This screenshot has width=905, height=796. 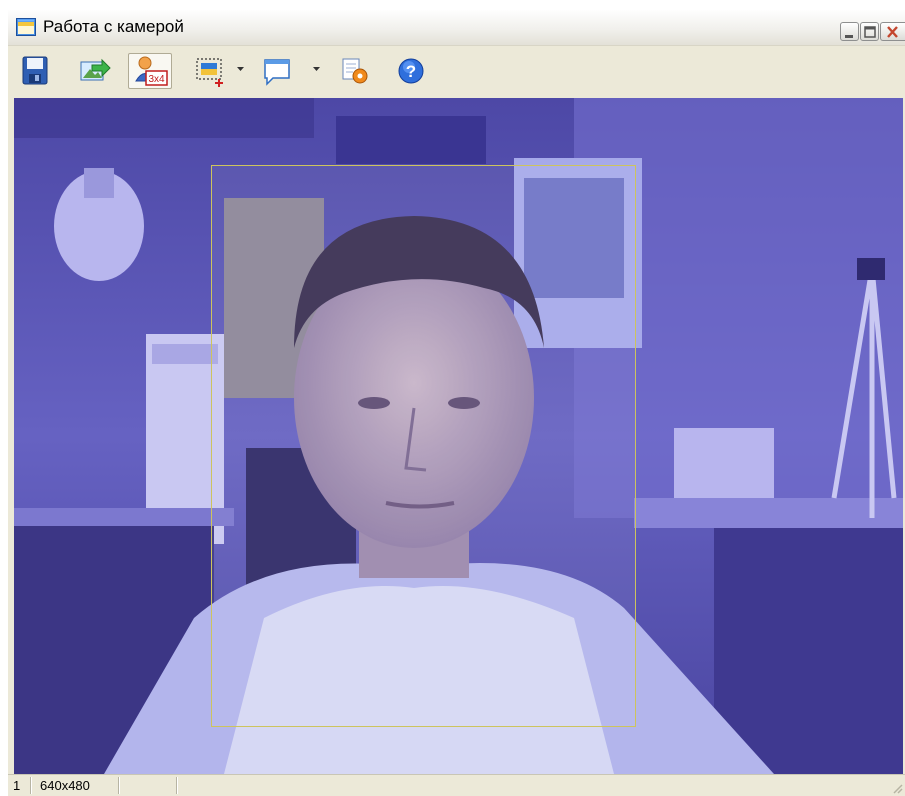 I want to click on window-frame-icon, so click(x=277, y=72).